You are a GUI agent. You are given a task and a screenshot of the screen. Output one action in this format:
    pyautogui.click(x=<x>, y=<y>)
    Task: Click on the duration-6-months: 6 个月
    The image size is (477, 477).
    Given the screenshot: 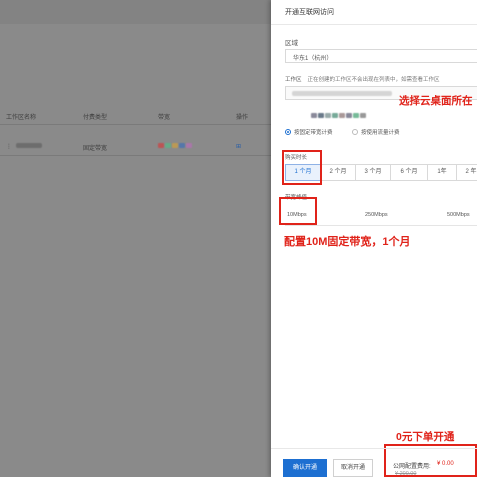 What is the action you would take?
    pyautogui.click(x=409, y=172)
    